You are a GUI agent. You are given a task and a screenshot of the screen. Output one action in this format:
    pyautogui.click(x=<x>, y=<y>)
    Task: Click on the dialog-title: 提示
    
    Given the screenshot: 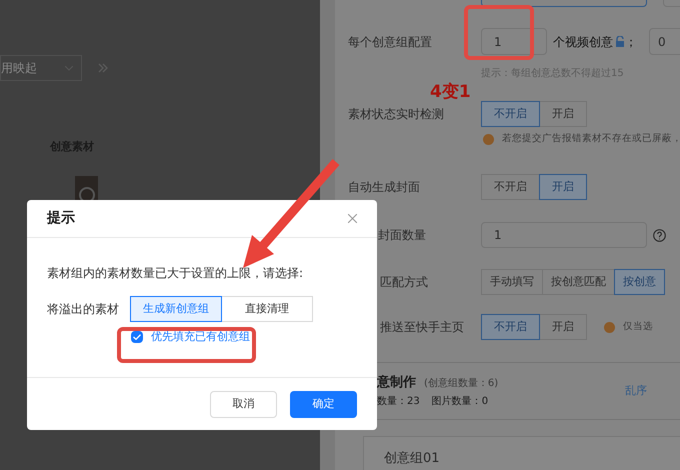 What is the action you would take?
    pyautogui.click(x=61, y=218)
    